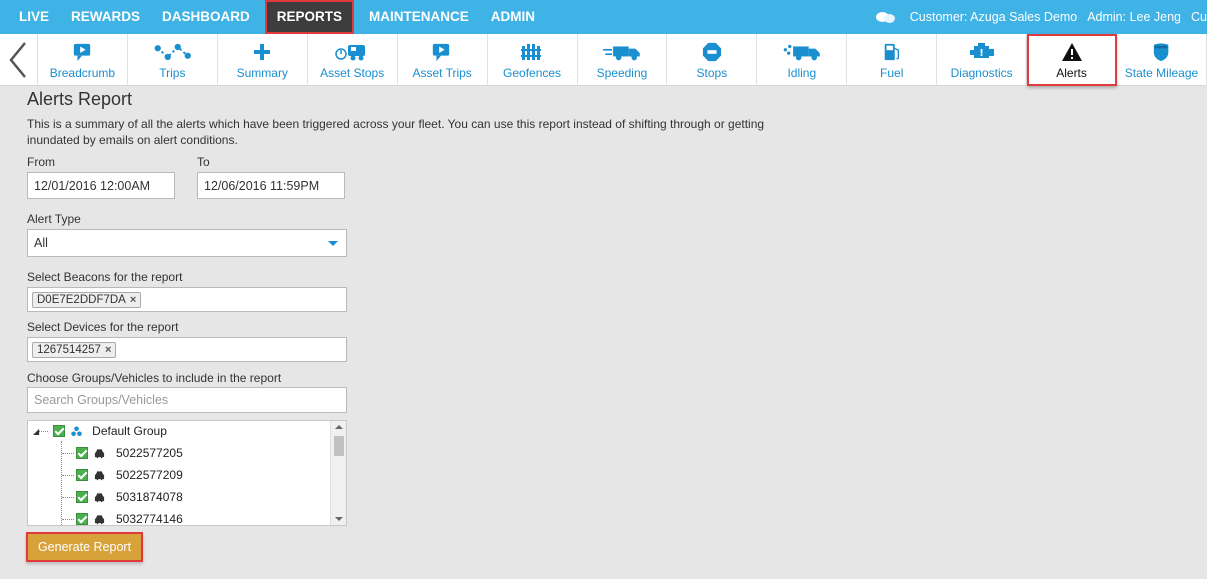  Describe the element at coordinates (76, 430) in the screenshot. I see `group-icon` at that location.